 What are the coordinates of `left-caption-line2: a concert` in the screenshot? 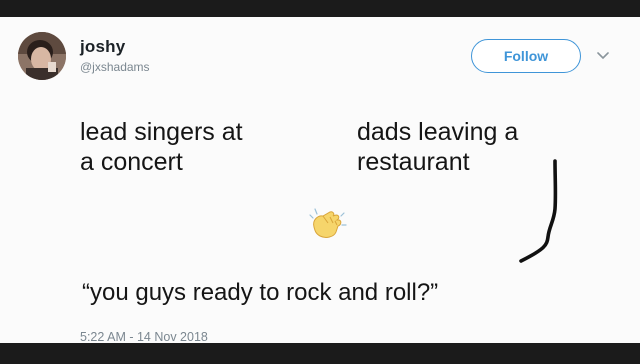 It's located at (131, 162).